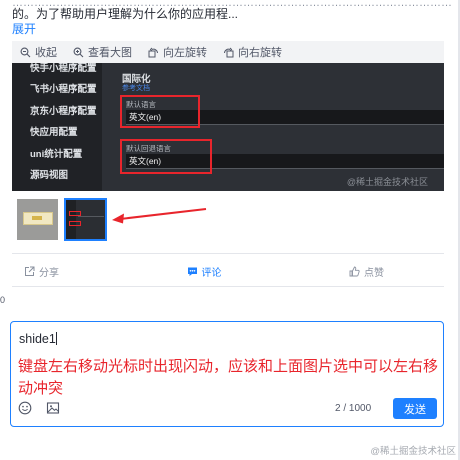 This screenshot has width=460, height=460. What do you see at coordinates (24, 28) in the screenshot?
I see `expand-link: 展开` at bounding box center [24, 28].